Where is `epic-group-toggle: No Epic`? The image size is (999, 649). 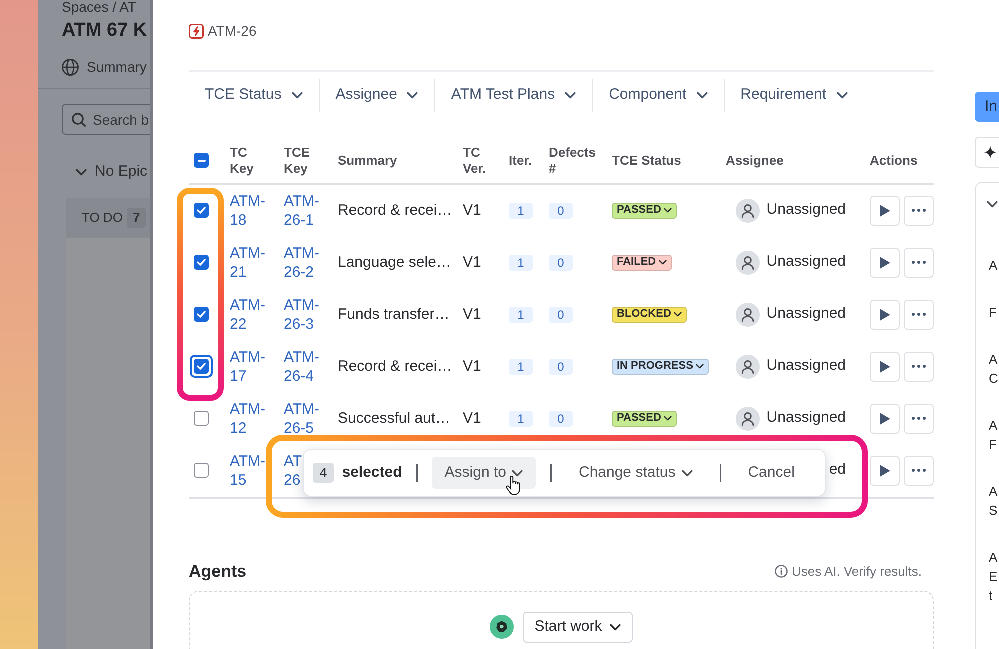 epic-group-toggle: No Epic is located at coordinates (113, 172).